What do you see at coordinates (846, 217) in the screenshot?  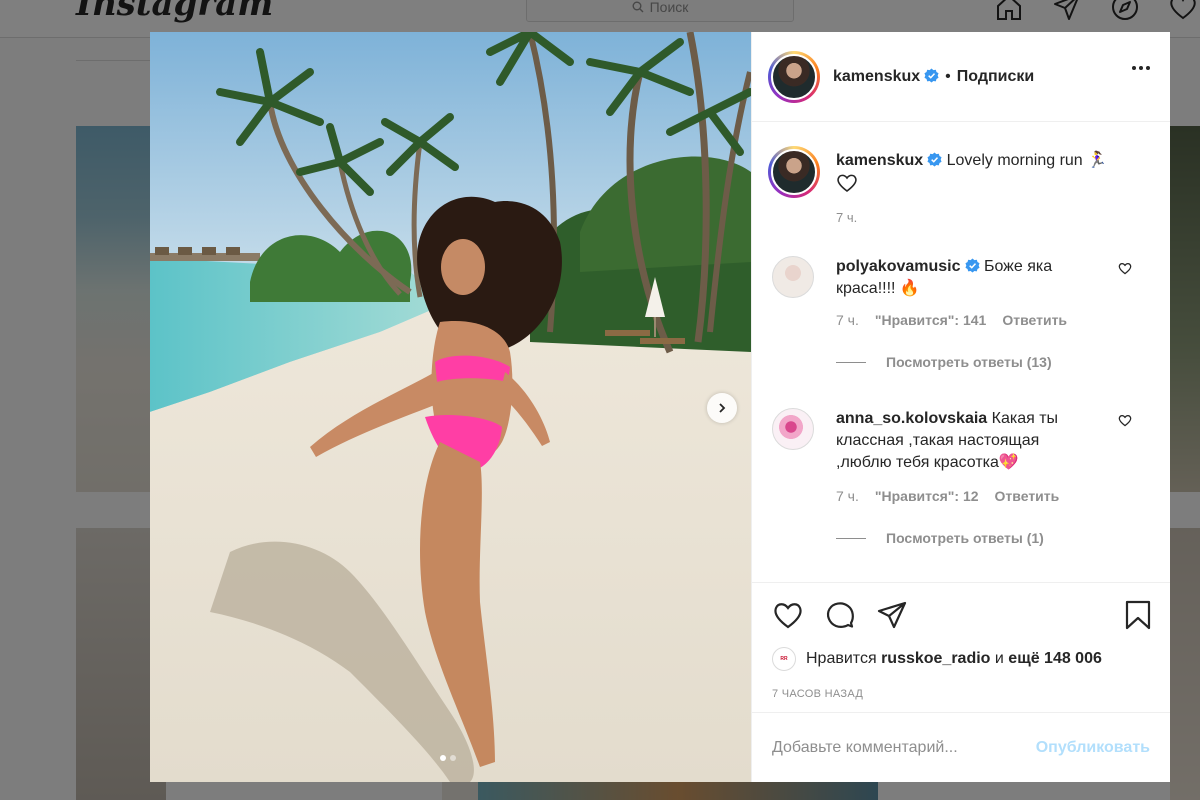 I see `caption-time: 7 ч.` at bounding box center [846, 217].